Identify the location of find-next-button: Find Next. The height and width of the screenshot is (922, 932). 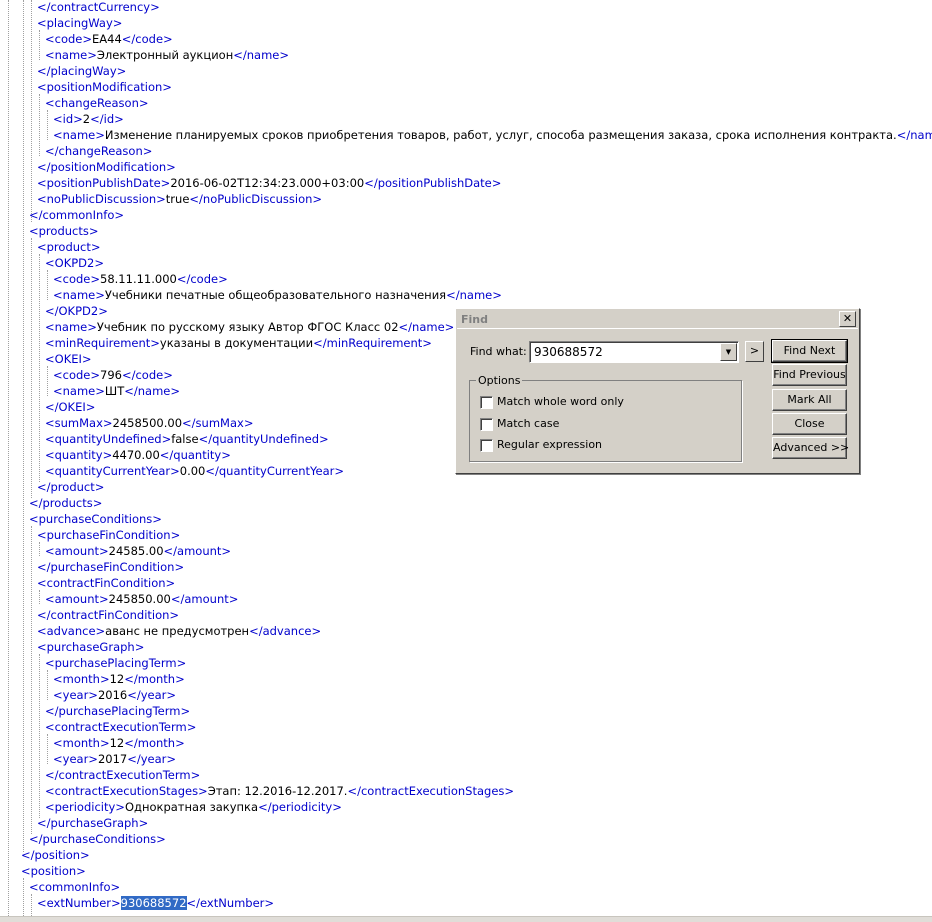
(809, 351).